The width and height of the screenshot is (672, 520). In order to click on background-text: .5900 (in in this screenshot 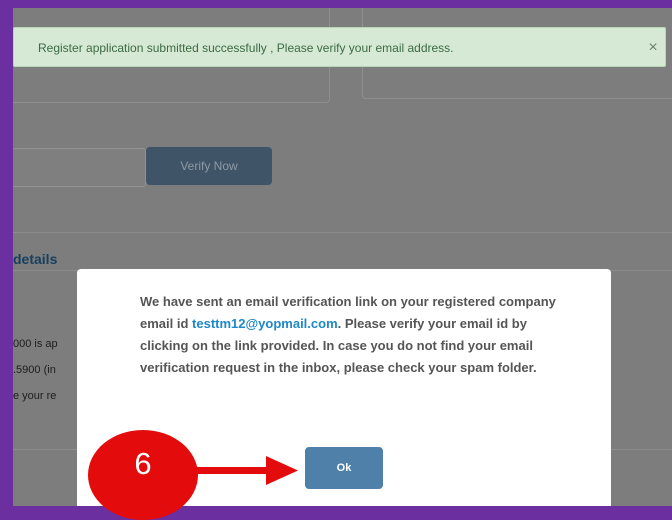, I will do `click(34, 370)`.